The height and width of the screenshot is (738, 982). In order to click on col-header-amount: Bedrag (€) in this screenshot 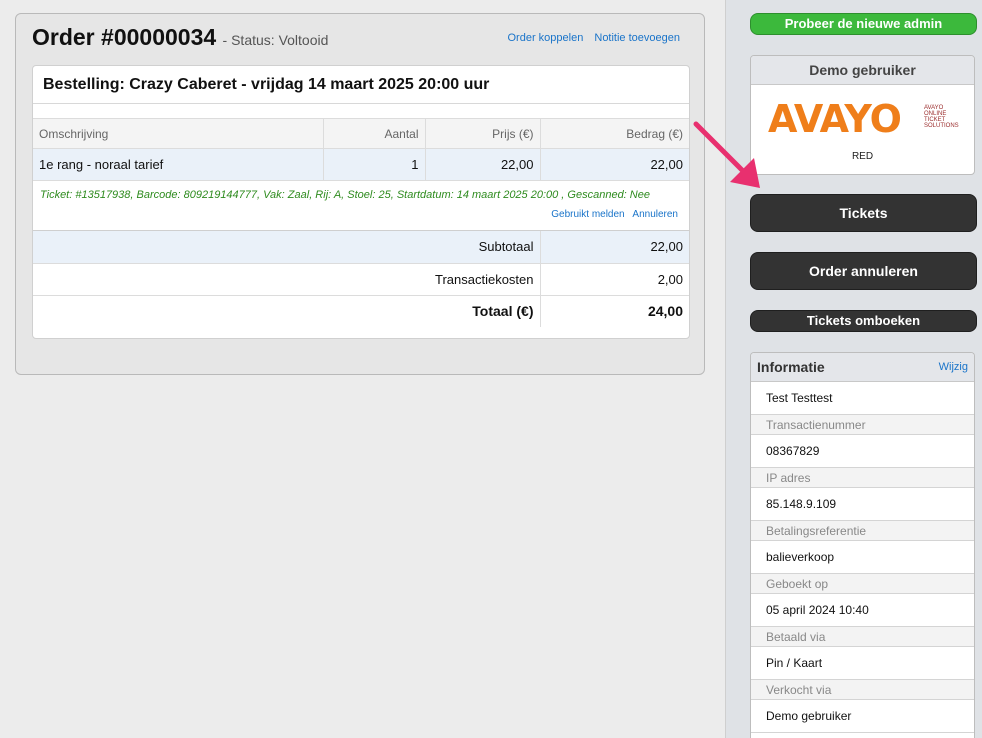, I will do `click(614, 133)`.